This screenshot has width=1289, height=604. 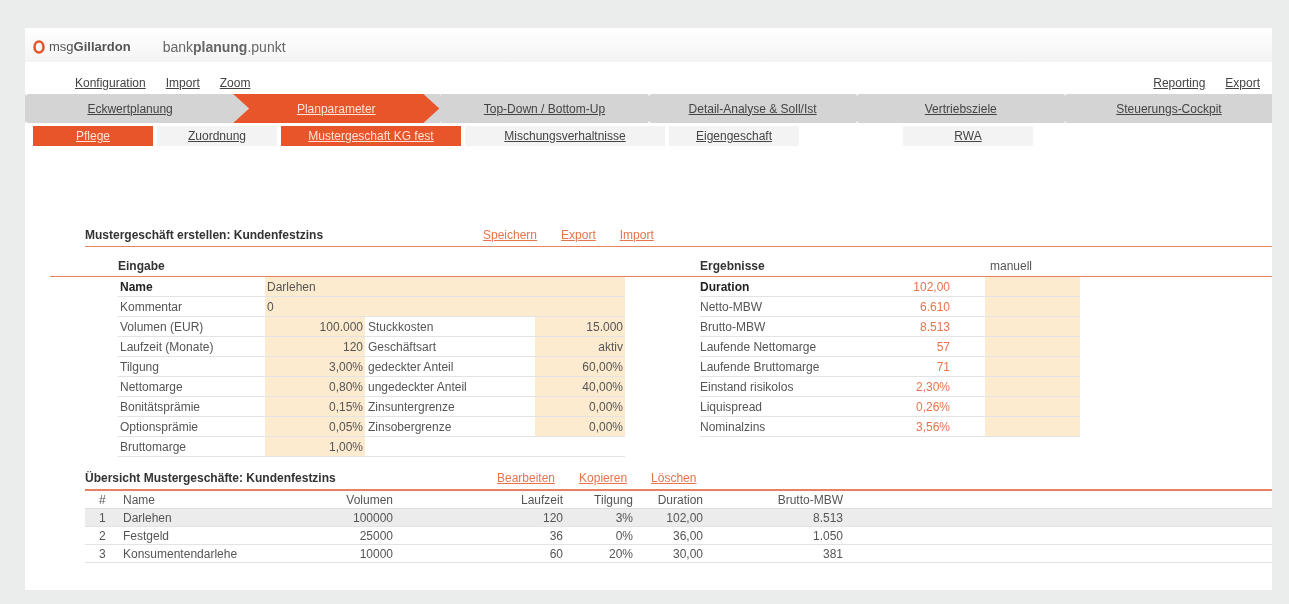 What do you see at coordinates (679, 500) in the screenshot?
I see `column-header: Duration` at bounding box center [679, 500].